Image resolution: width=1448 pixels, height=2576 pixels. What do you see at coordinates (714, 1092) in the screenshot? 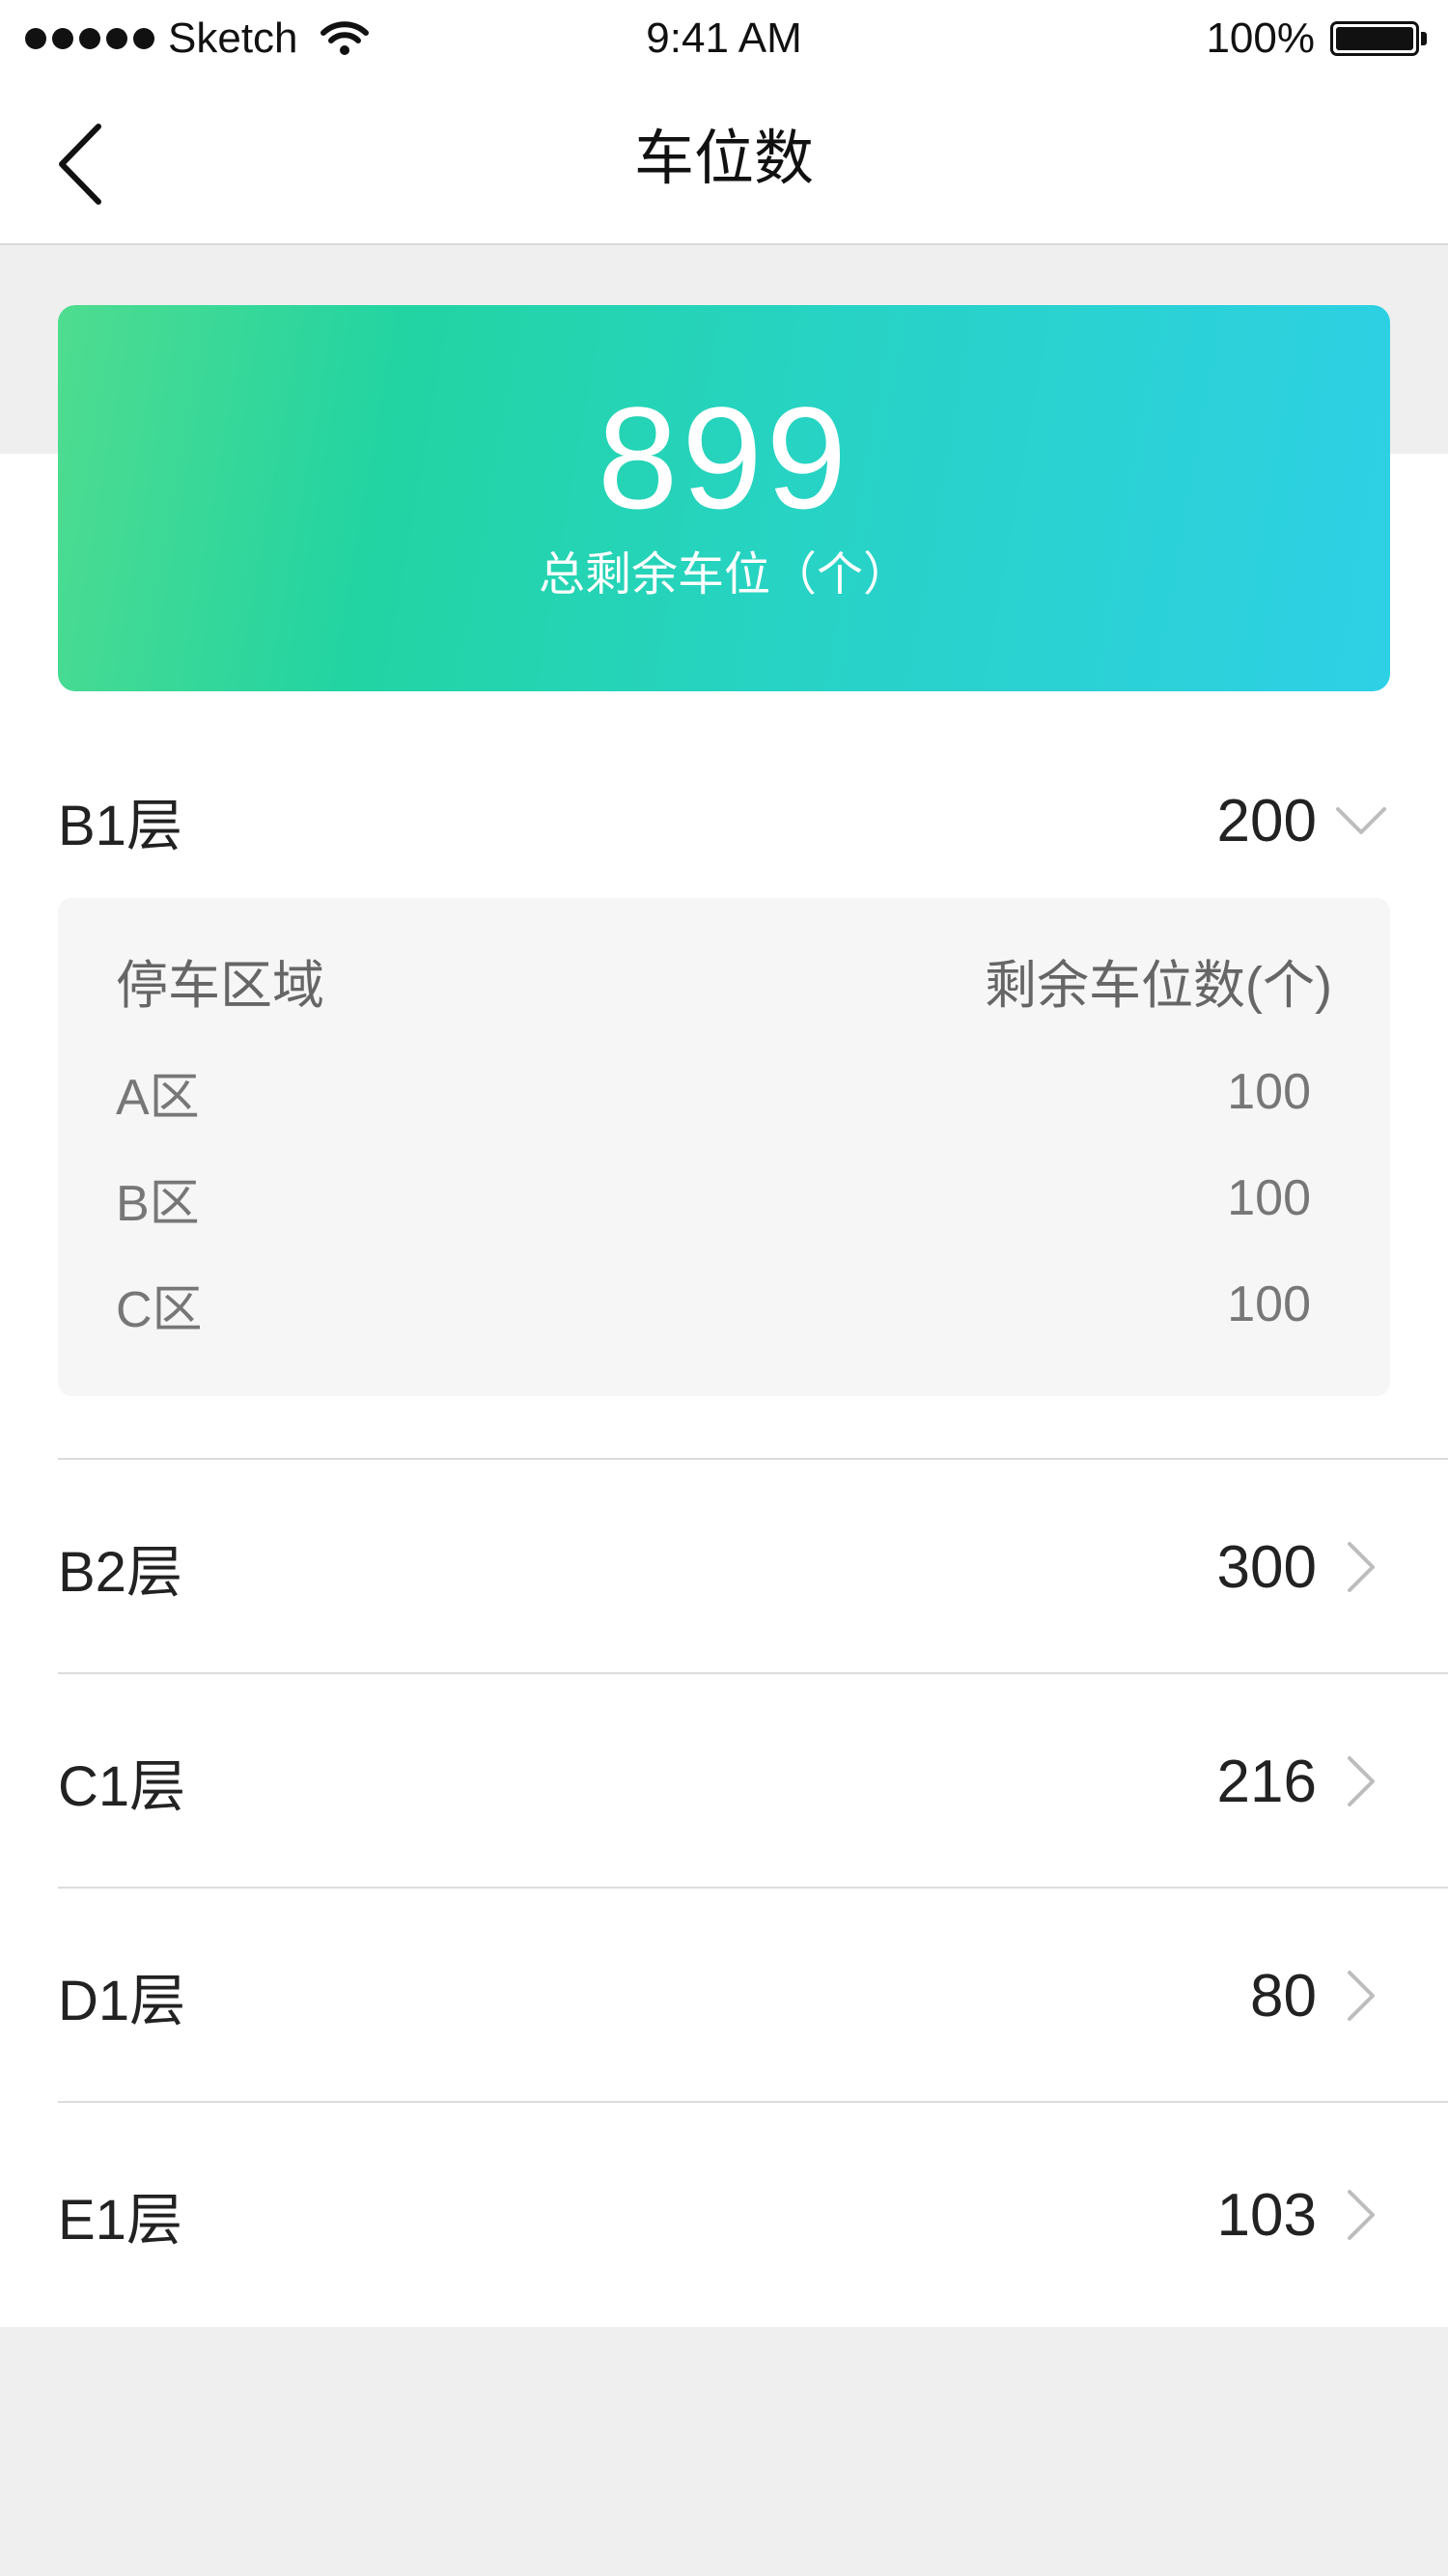
I see `zone-row: A区 100` at bounding box center [714, 1092].